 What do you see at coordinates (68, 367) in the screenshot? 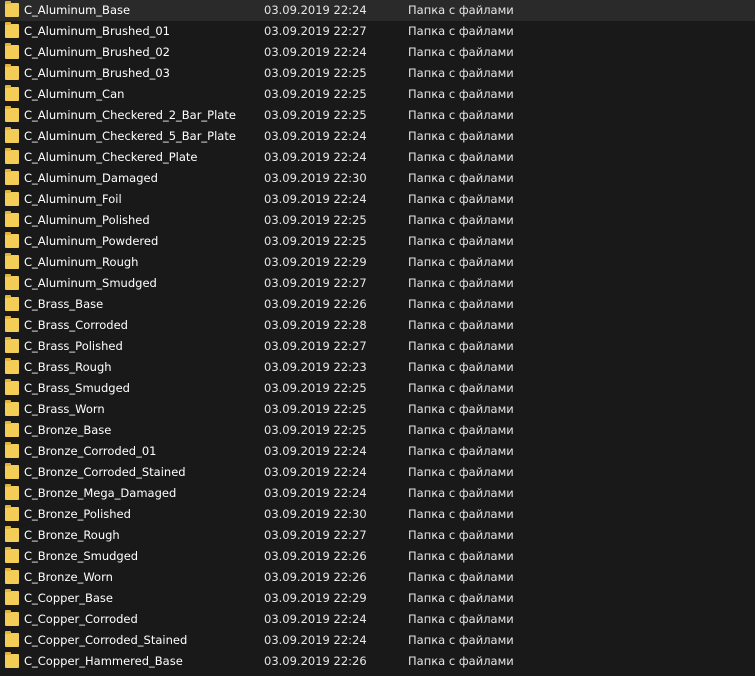
I see `file-name: C_Brass_Rough` at bounding box center [68, 367].